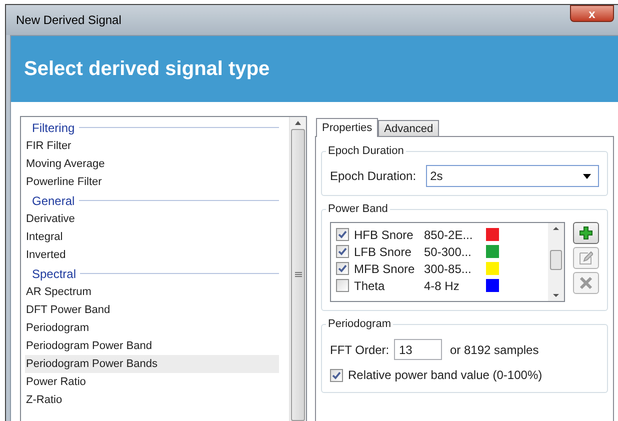 Image resolution: width=618 pixels, height=421 pixels. I want to click on list-item: AR Spectrum, so click(152, 292).